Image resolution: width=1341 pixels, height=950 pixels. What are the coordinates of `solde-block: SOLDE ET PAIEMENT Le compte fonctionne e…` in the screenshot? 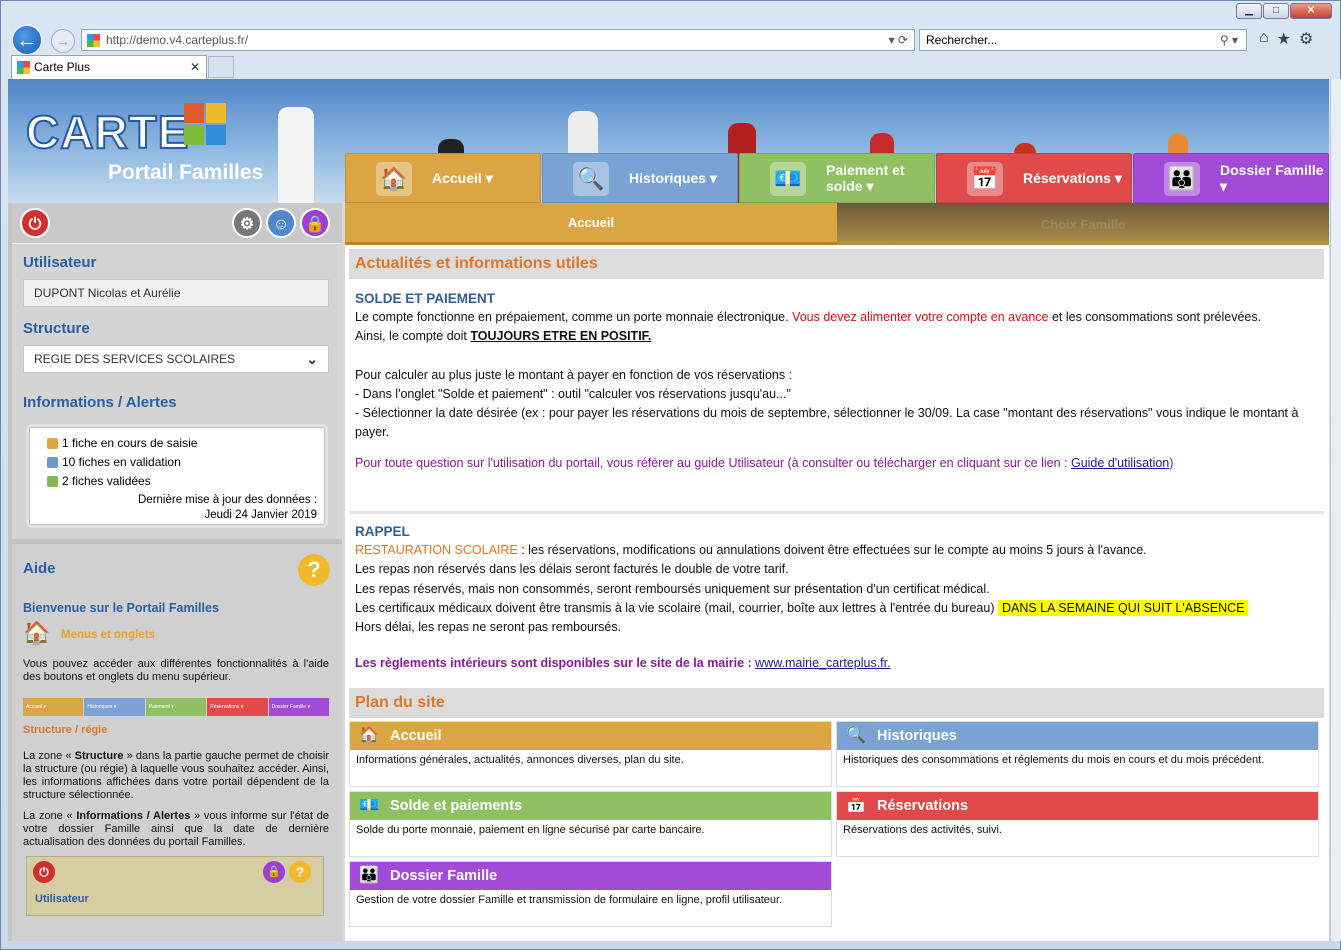 It's located at (836, 381).